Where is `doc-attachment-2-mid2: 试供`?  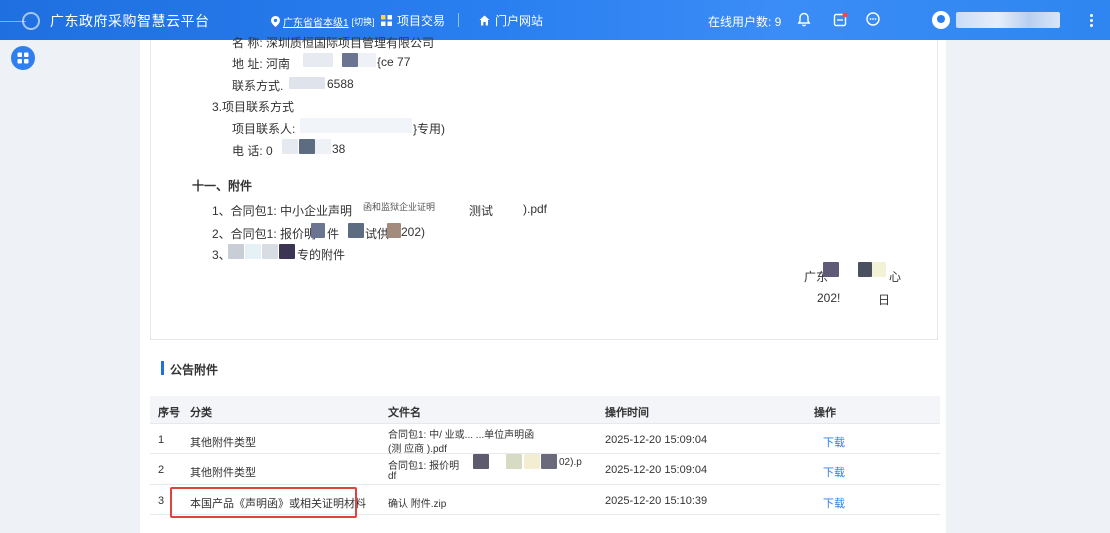 doc-attachment-2-mid2: 试供 is located at coordinates (377, 234).